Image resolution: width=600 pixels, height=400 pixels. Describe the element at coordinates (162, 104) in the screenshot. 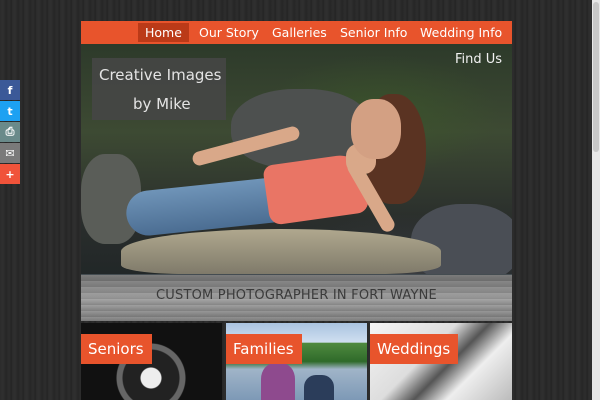

I see `logo-line-2: by Mike` at that location.